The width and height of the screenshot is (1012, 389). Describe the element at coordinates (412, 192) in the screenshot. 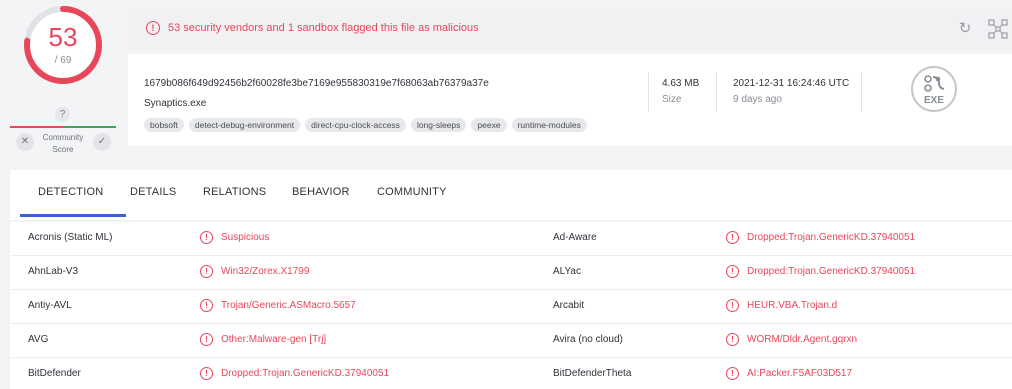

I see `tab-community: COMMUNITY` at that location.